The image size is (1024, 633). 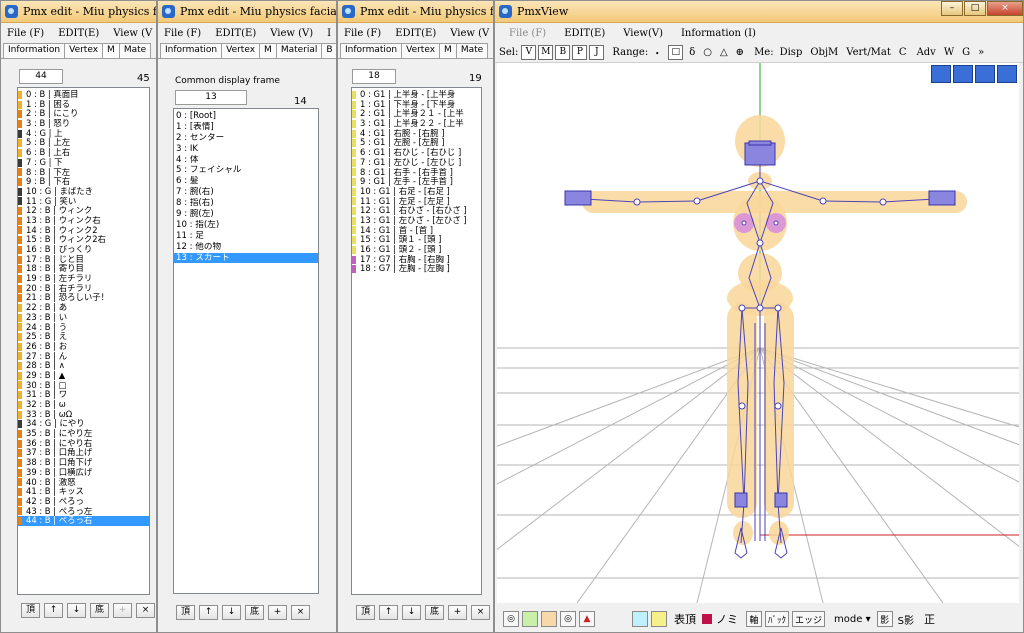 I want to click on list-item: 6 : G1 | 右ひじ - [右ひじ ], so click(x=416, y=153).